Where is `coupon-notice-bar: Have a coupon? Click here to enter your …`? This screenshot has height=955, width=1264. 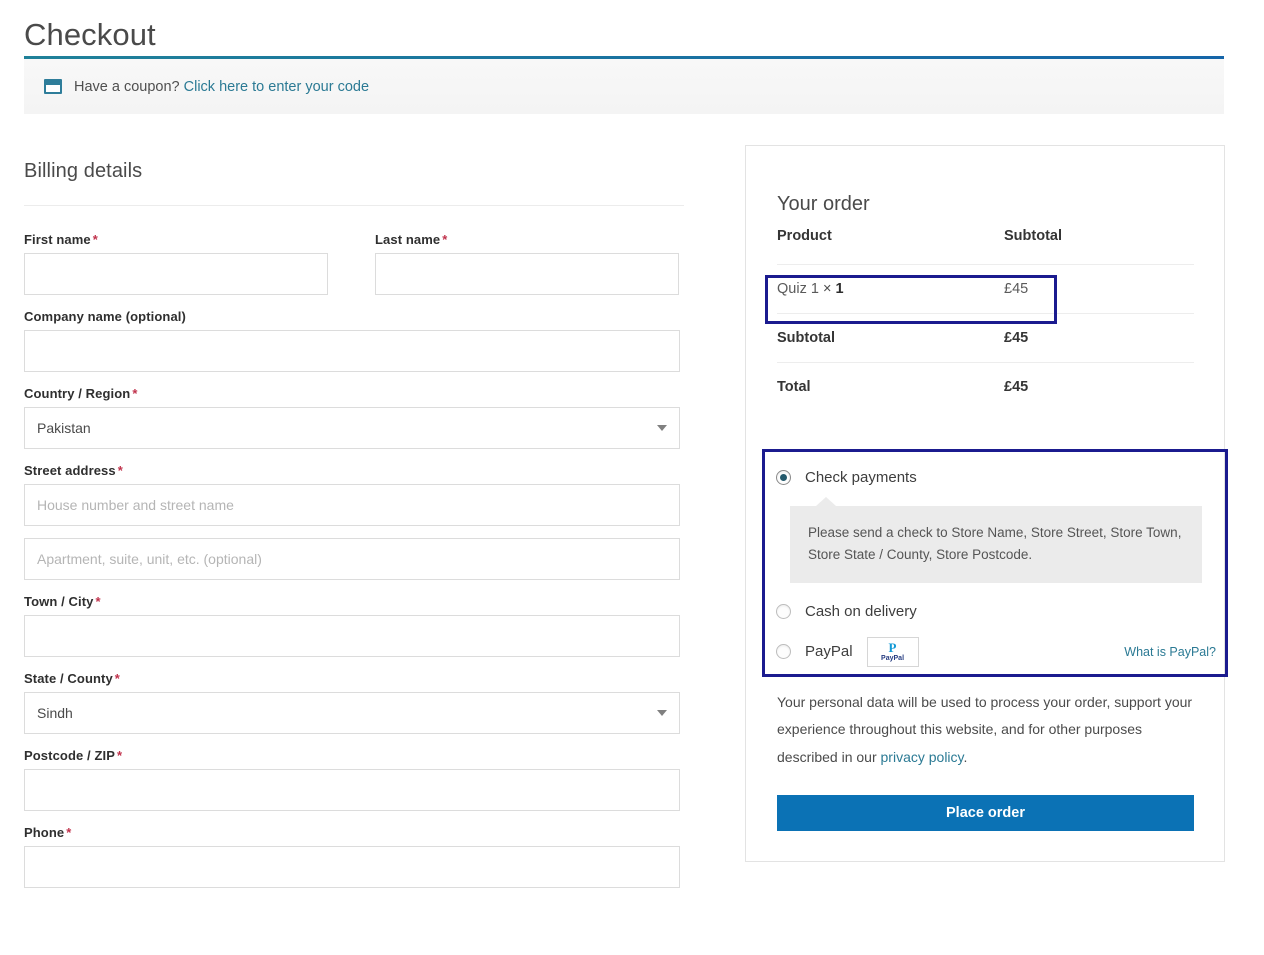 coupon-notice-bar: Have a coupon? Click here to enter your … is located at coordinates (624, 85).